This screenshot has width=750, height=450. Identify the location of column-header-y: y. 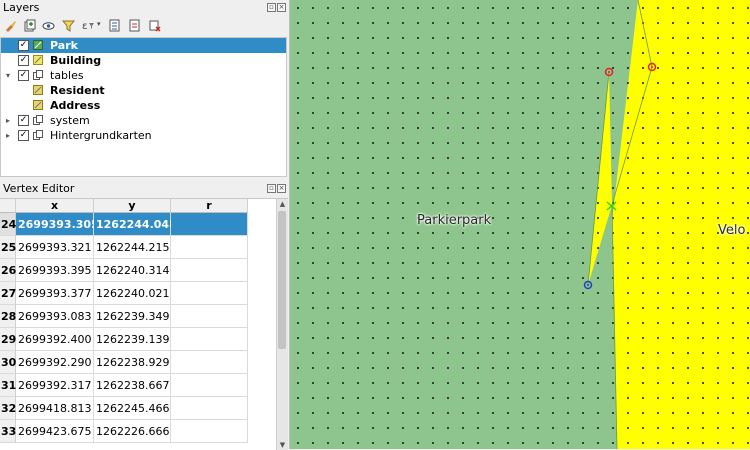
(132, 206).